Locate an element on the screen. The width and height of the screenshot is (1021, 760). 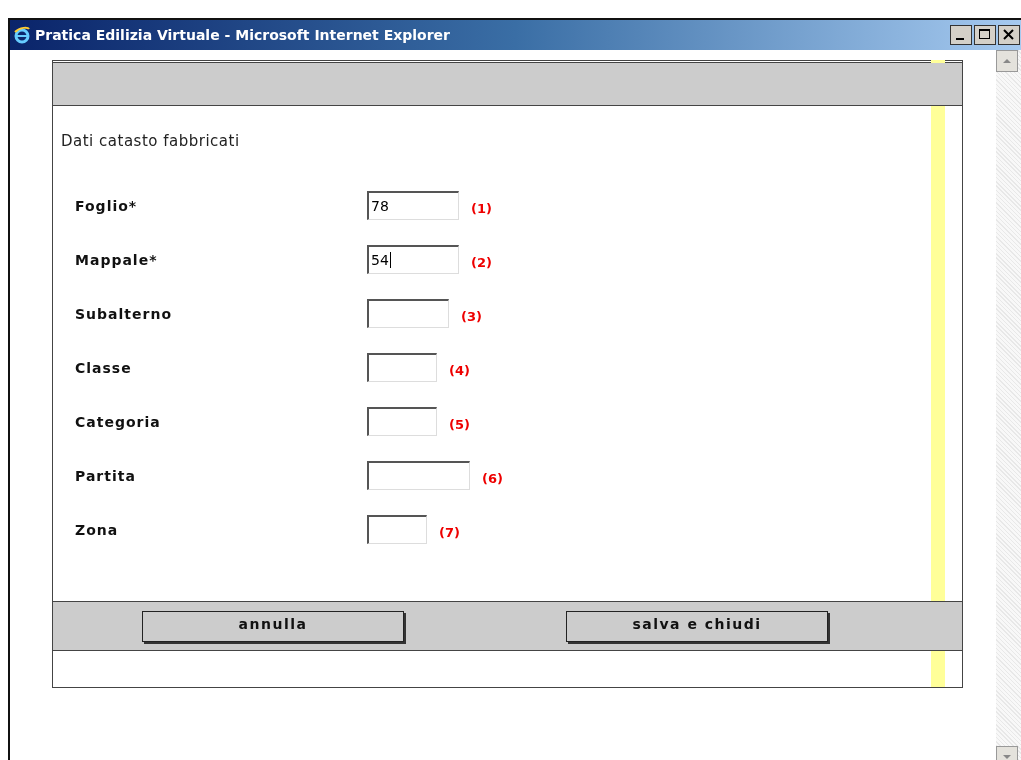
field-label: Foglio* is located at coordinates (107, 205).